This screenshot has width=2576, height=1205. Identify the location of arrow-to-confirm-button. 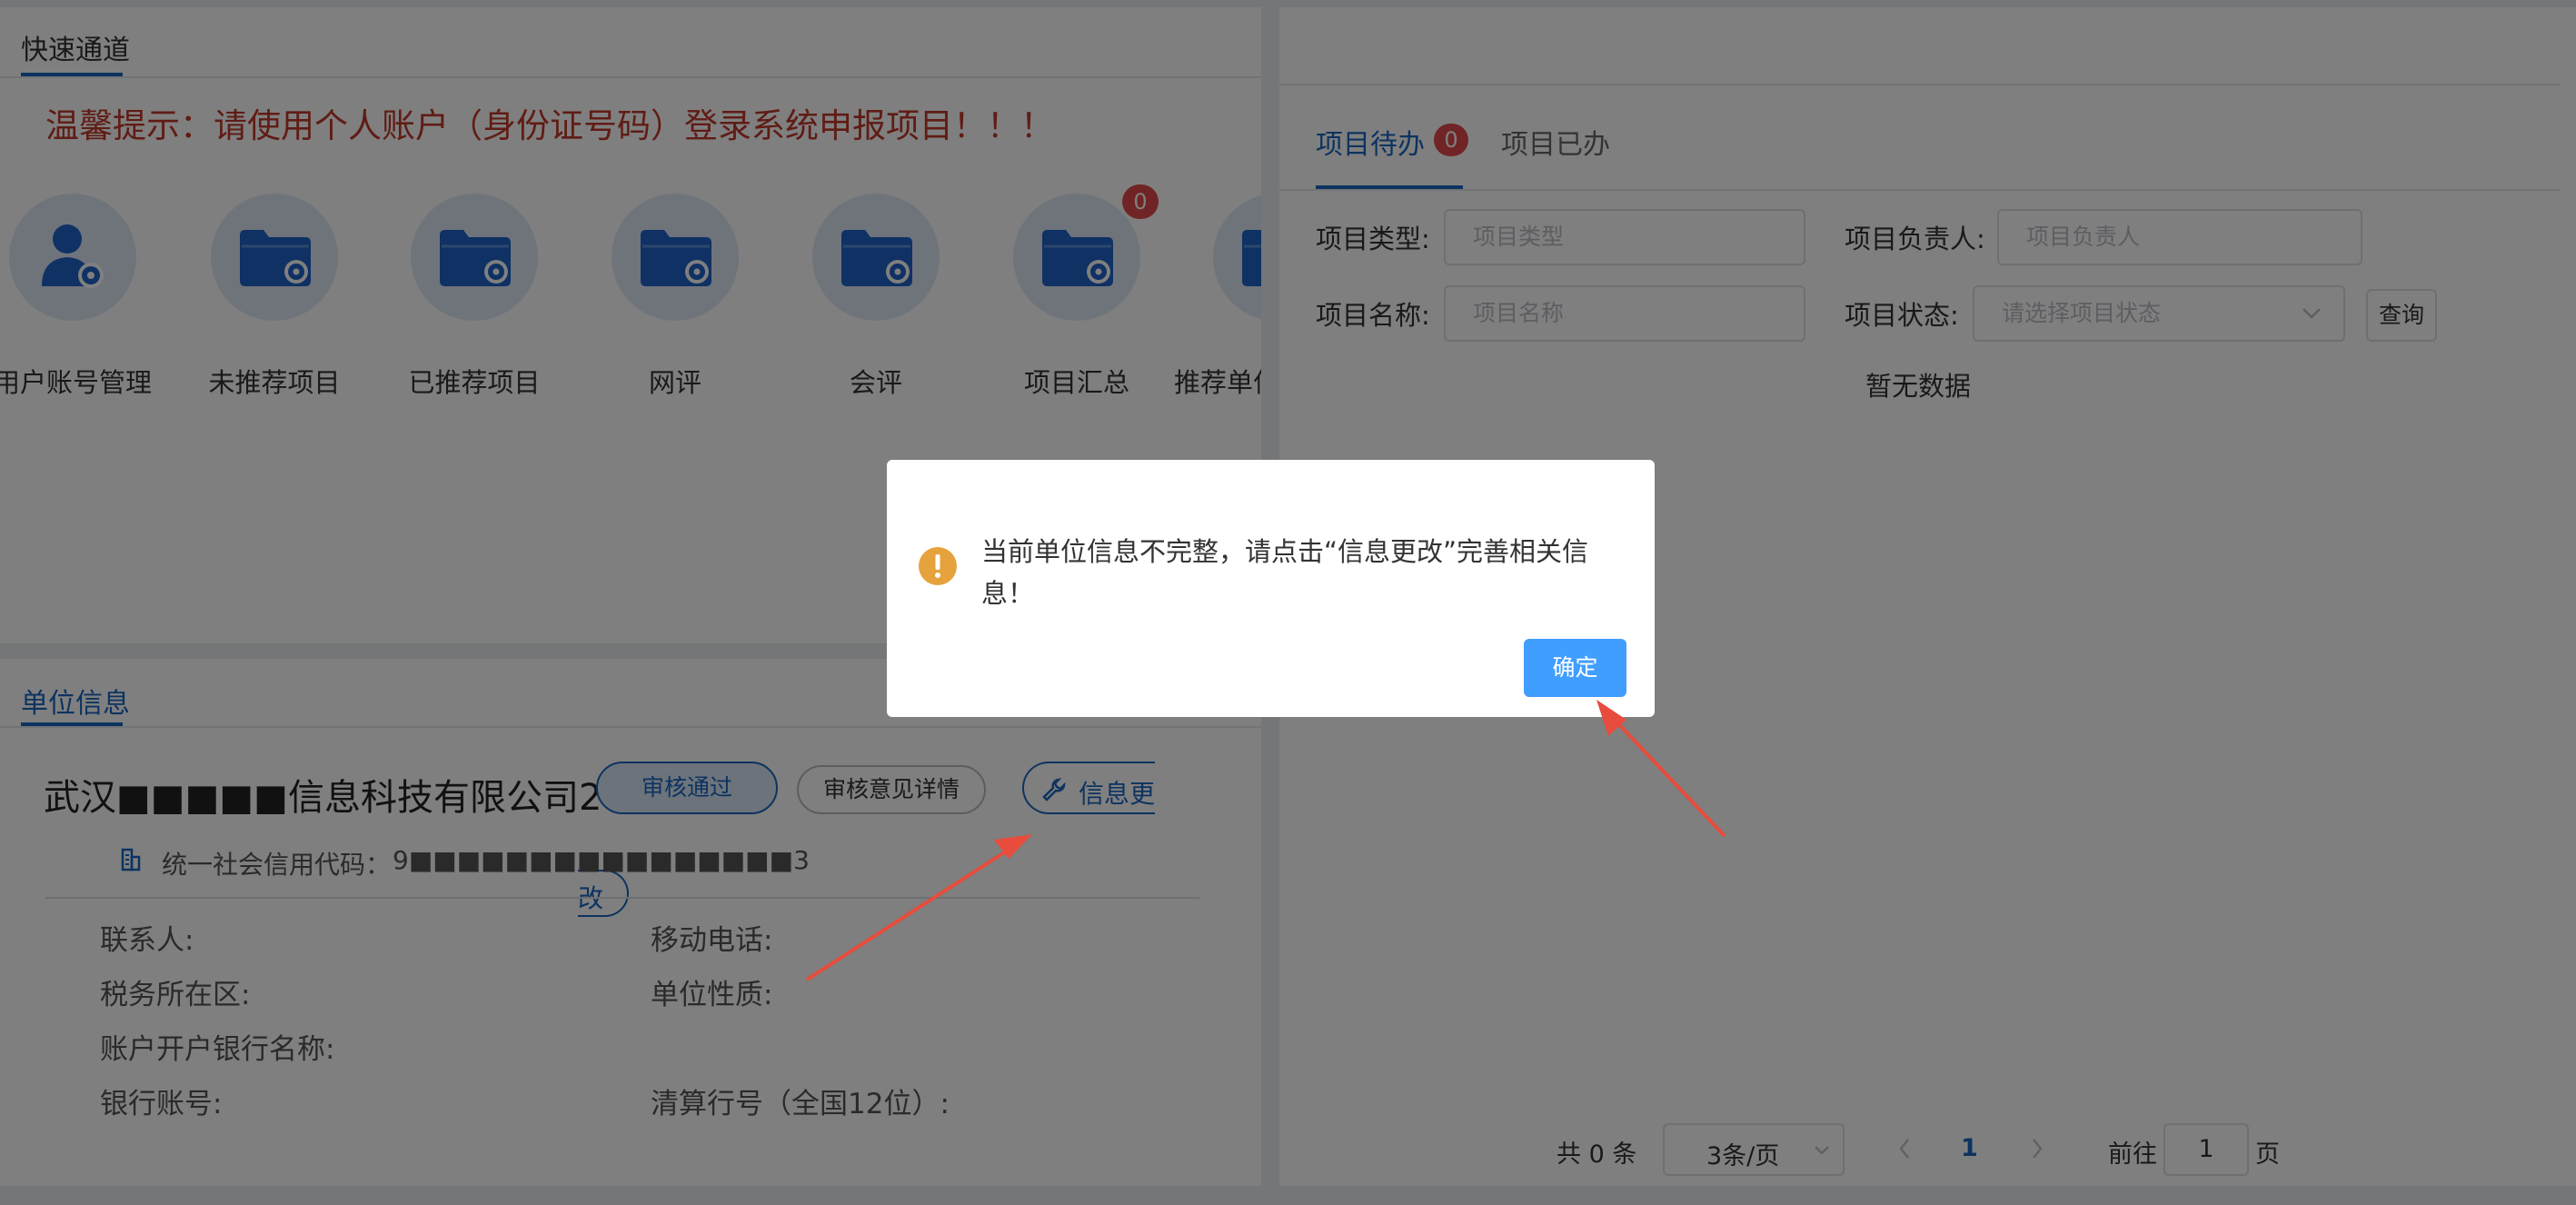
(1661, 769).